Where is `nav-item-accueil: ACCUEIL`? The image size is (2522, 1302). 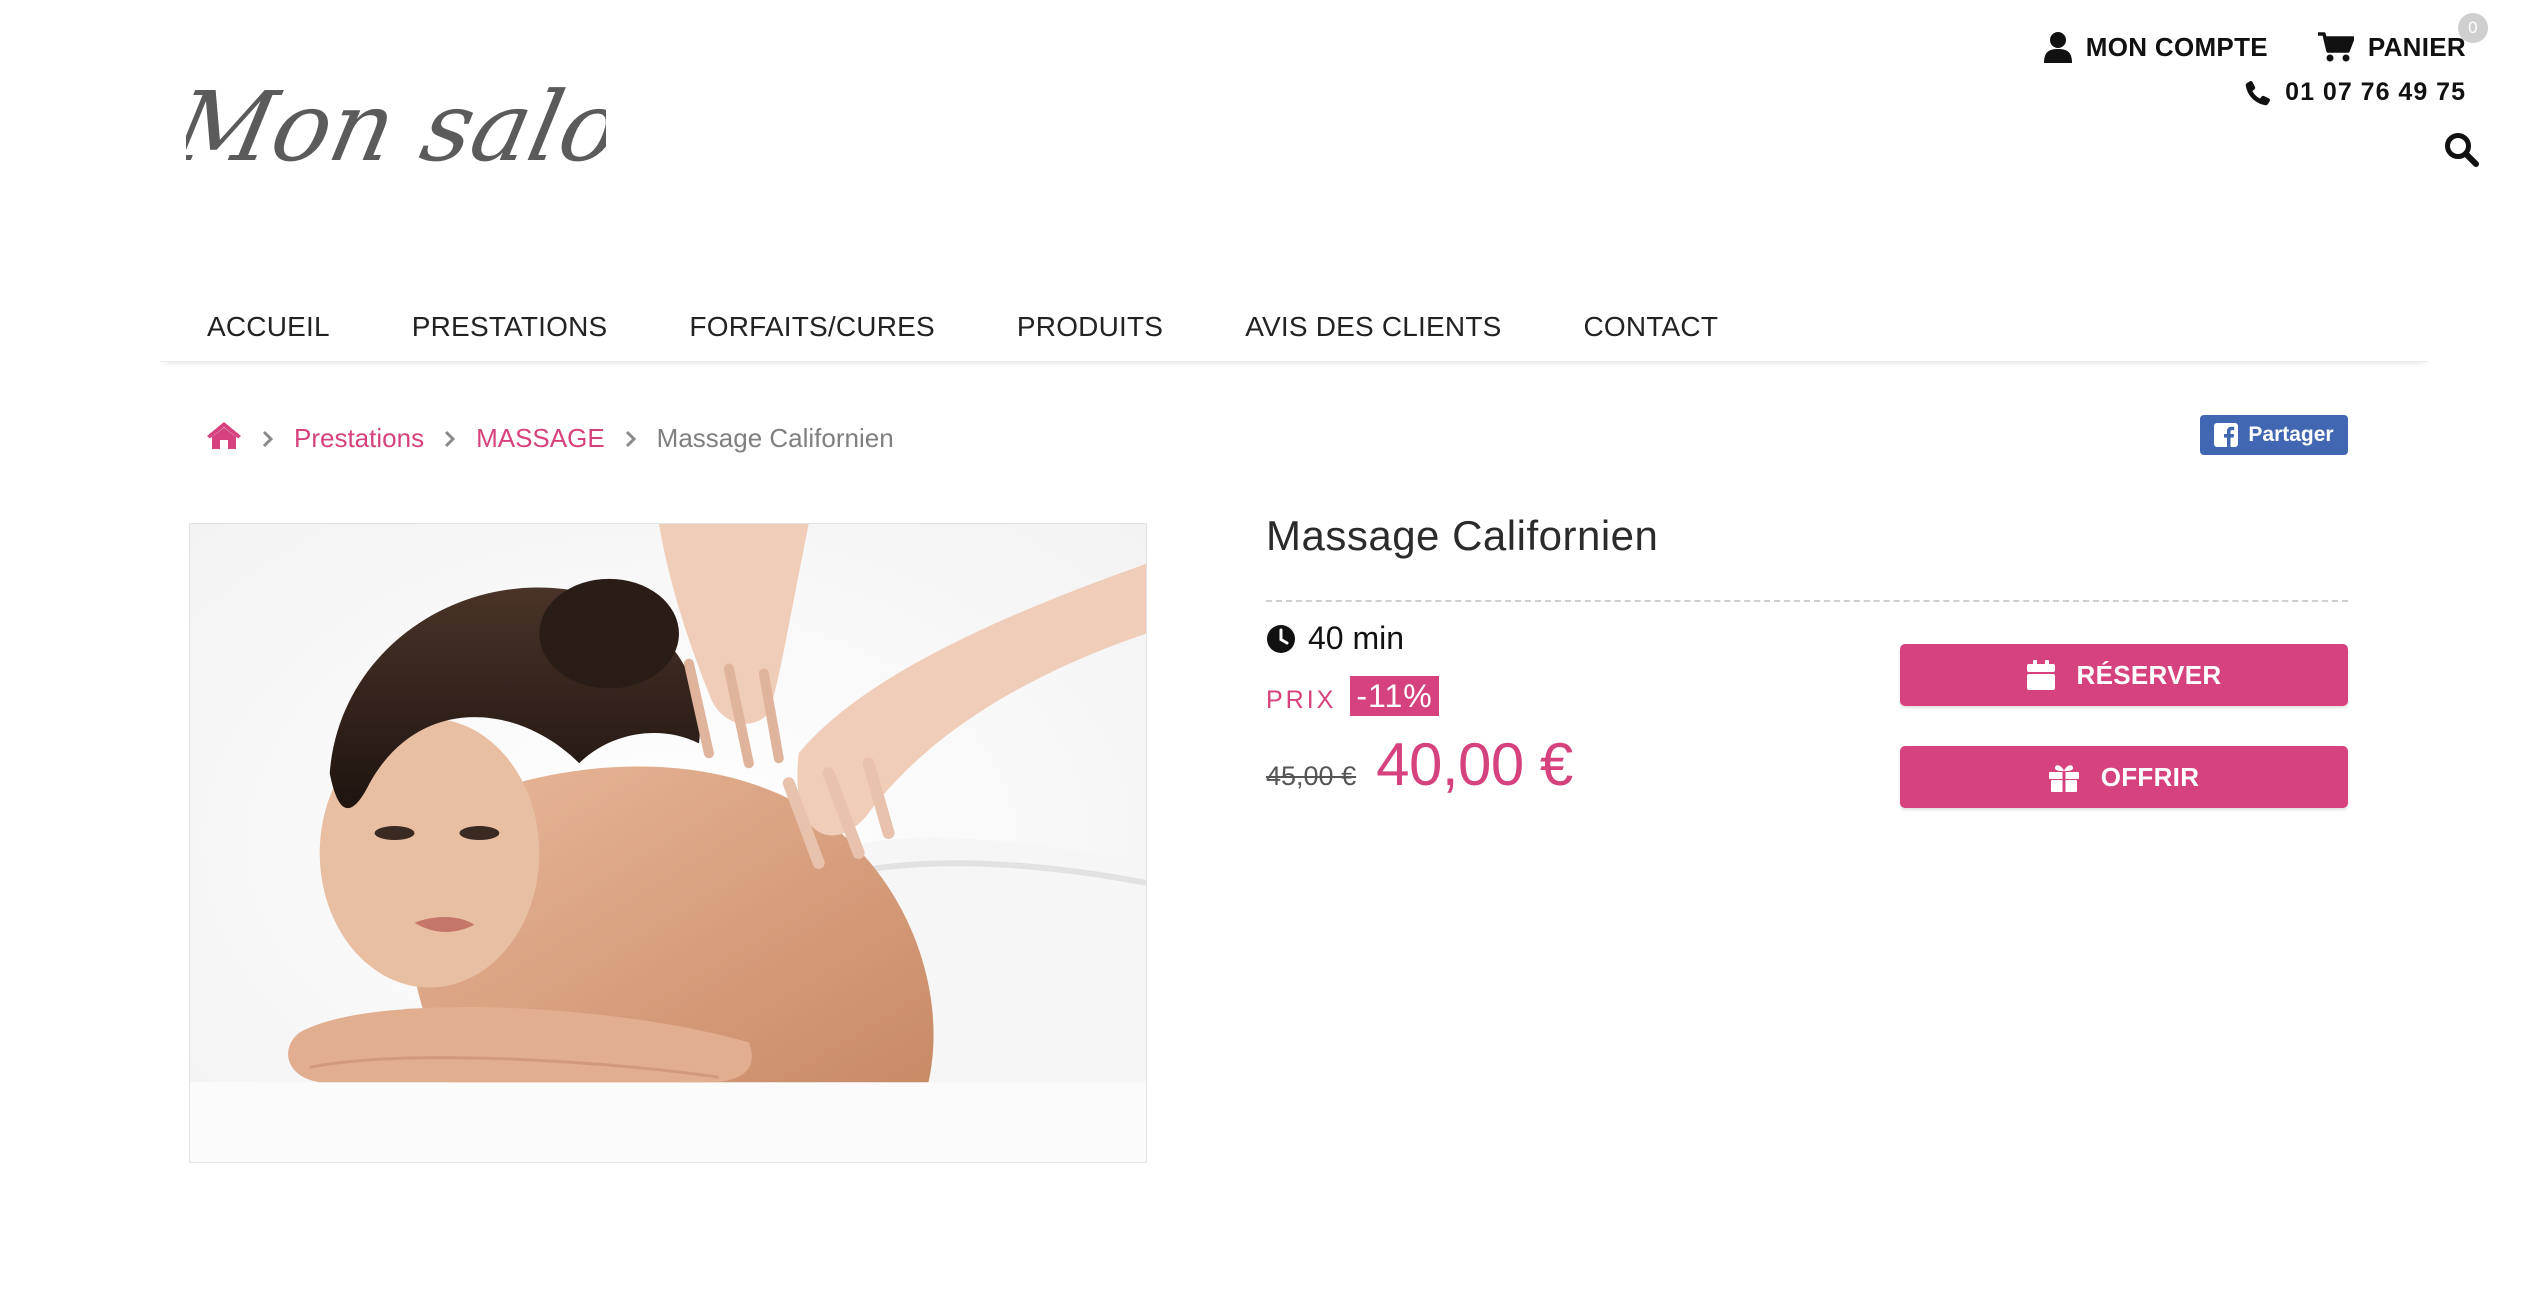
nav-item-accueil: ACCUEIL is located at coordinates (268, 327).